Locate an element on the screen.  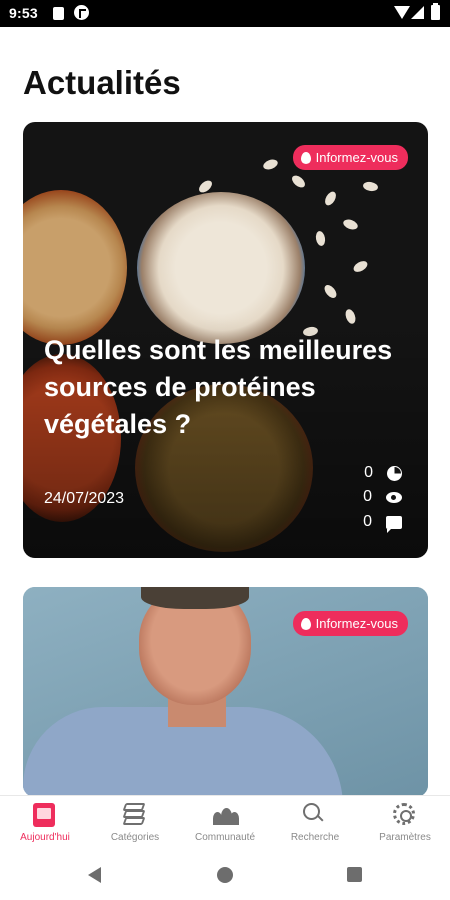
home-icon is located at coordinates (225, 875).